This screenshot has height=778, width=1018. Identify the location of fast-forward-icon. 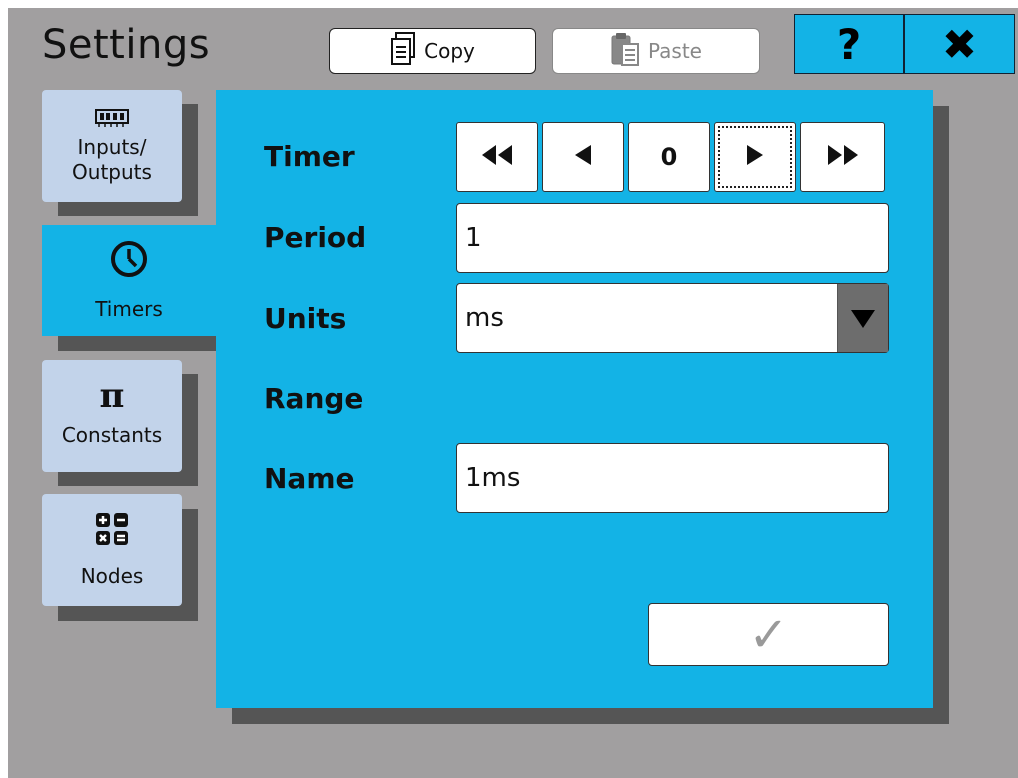
(842, 157).